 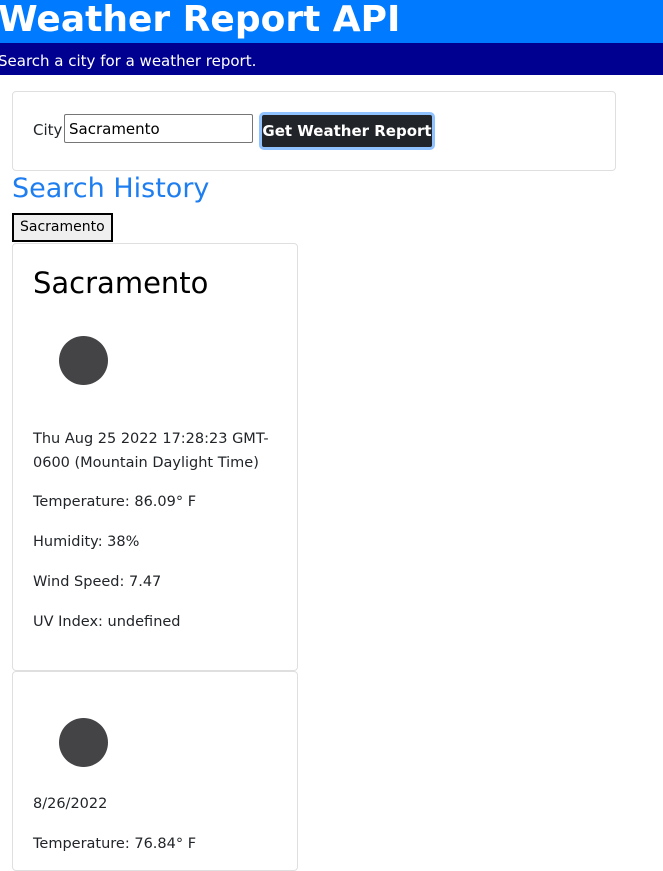 What do you see at coordinates (115, 844) in the screenshot?
I see `forecast-temperature: Temperature: 76.84° F` at bounding box center [115, 844].